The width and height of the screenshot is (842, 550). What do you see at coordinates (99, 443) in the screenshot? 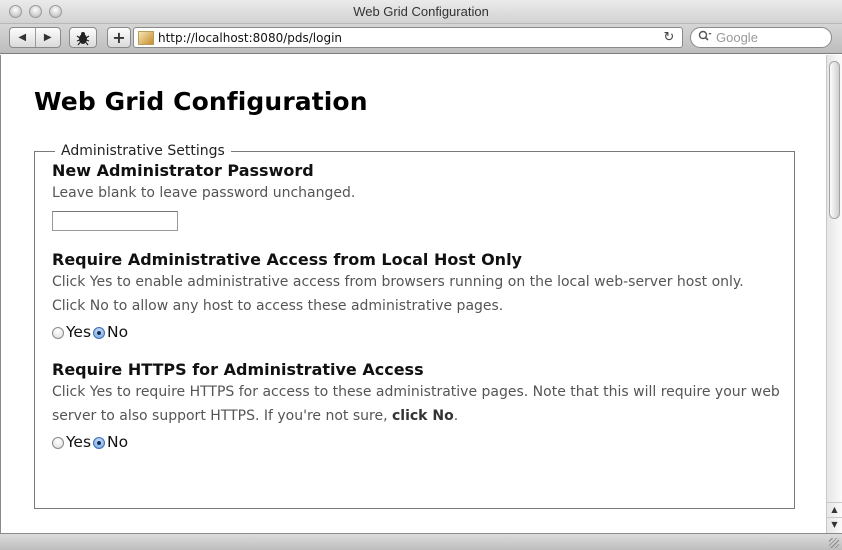
I see `https-no-radio` at bounding box center [99, 443].